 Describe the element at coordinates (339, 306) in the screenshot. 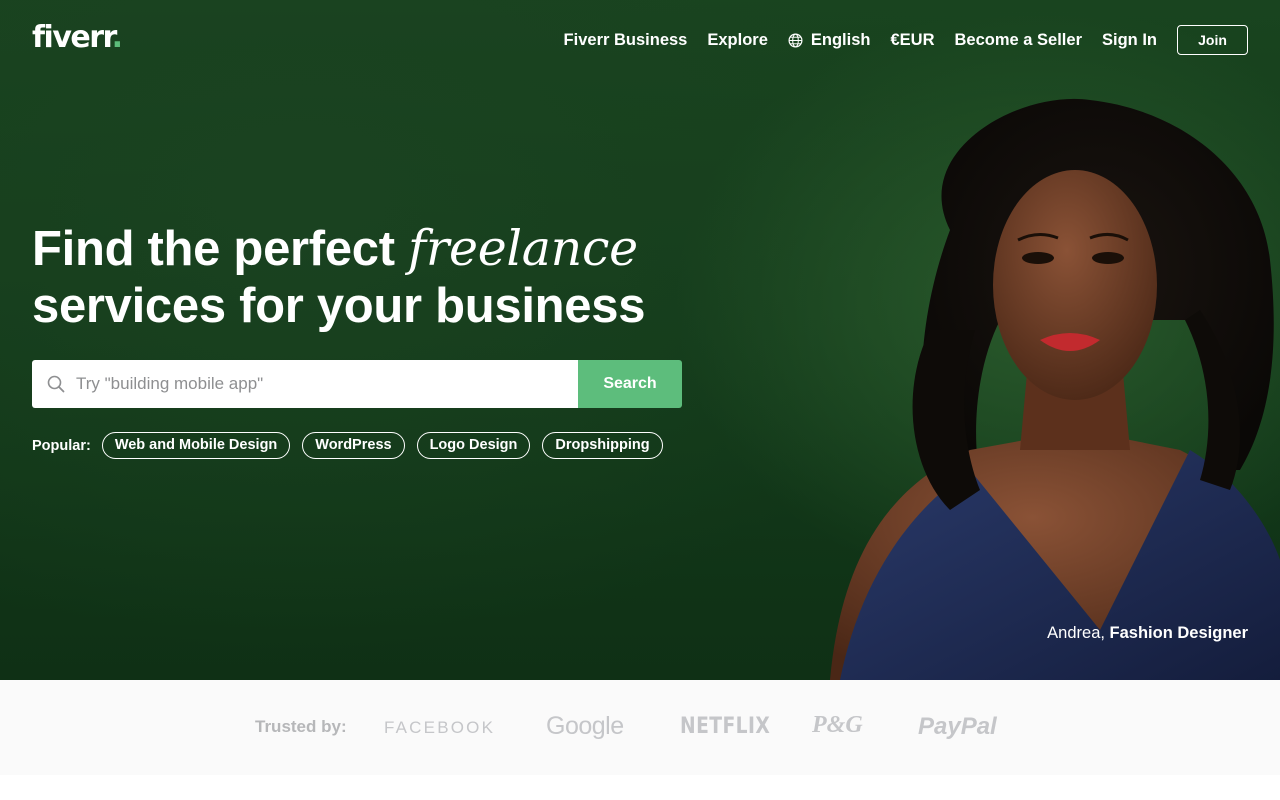

I see `headline-part2: services for your business` at that location.